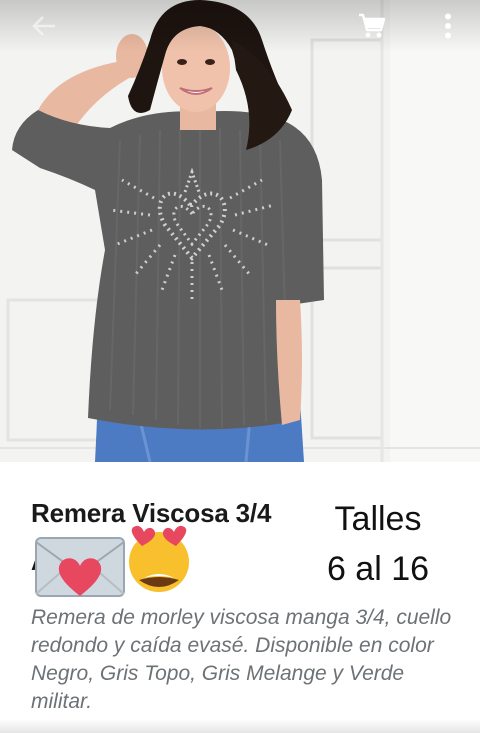 The height and width of the screenshot is (733, 480). What do you see at coordinates (240, 26) in the screenshot?
I see `app-bar` at bounding box center [240, 26].